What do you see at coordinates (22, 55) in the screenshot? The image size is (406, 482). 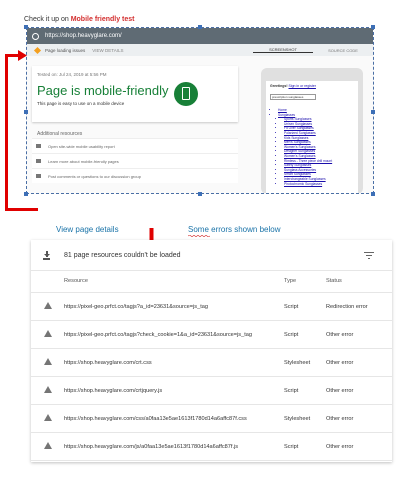 I see `arrow-right-icon` at bounding box center [22, 55].